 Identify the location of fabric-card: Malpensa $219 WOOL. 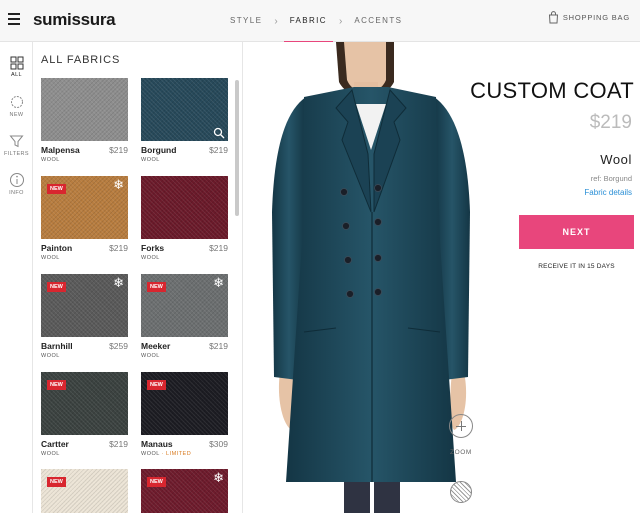
(84, 120).